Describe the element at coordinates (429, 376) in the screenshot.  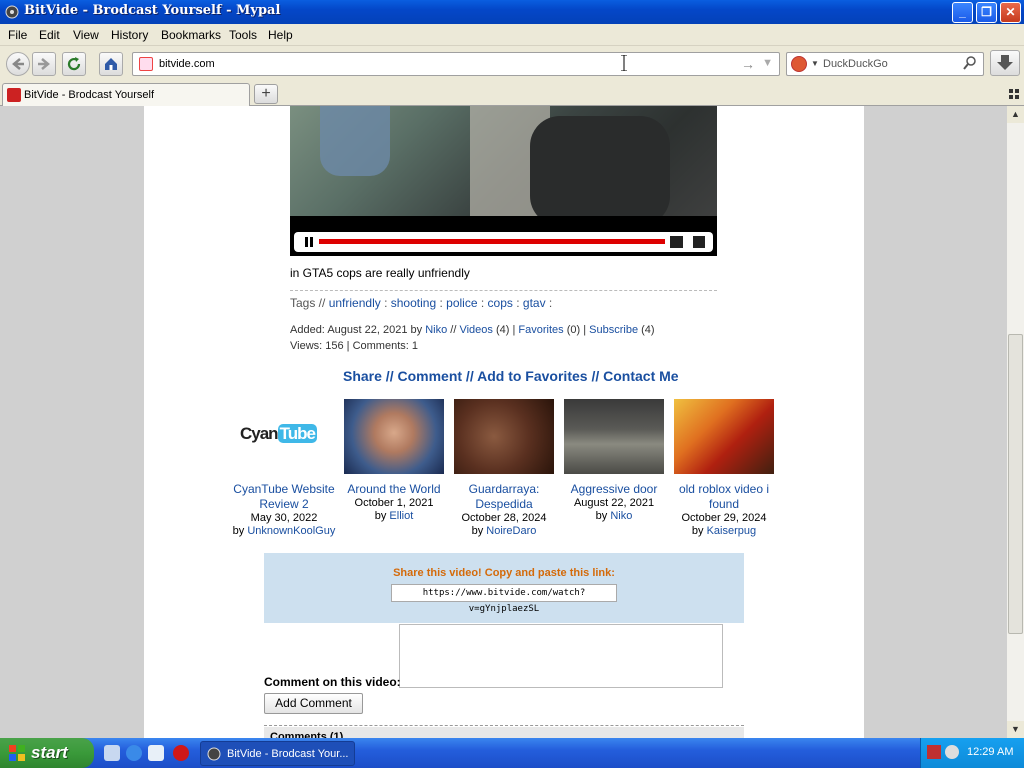
I see `comment-link: Comment` at that location.